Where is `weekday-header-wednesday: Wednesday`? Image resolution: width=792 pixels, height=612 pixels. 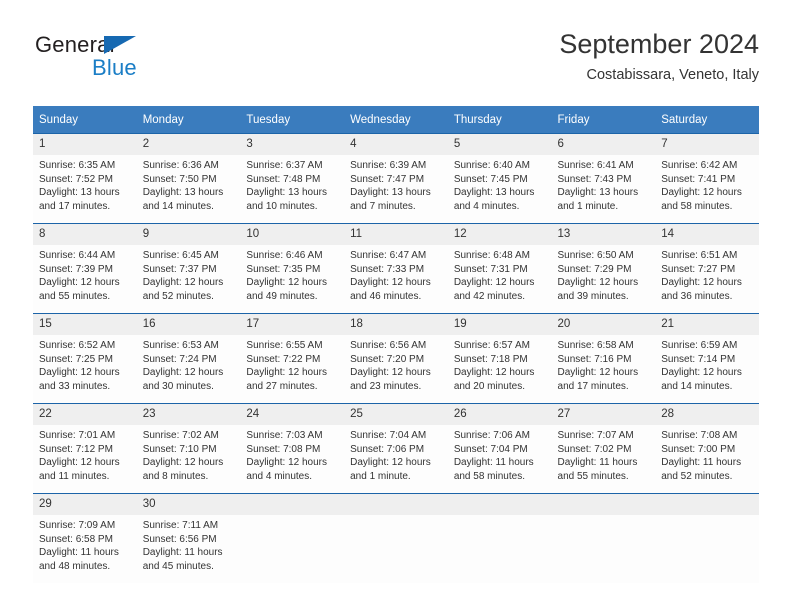 weekday-header-wednesday: Wednesday is located at coordinates (396, 120).